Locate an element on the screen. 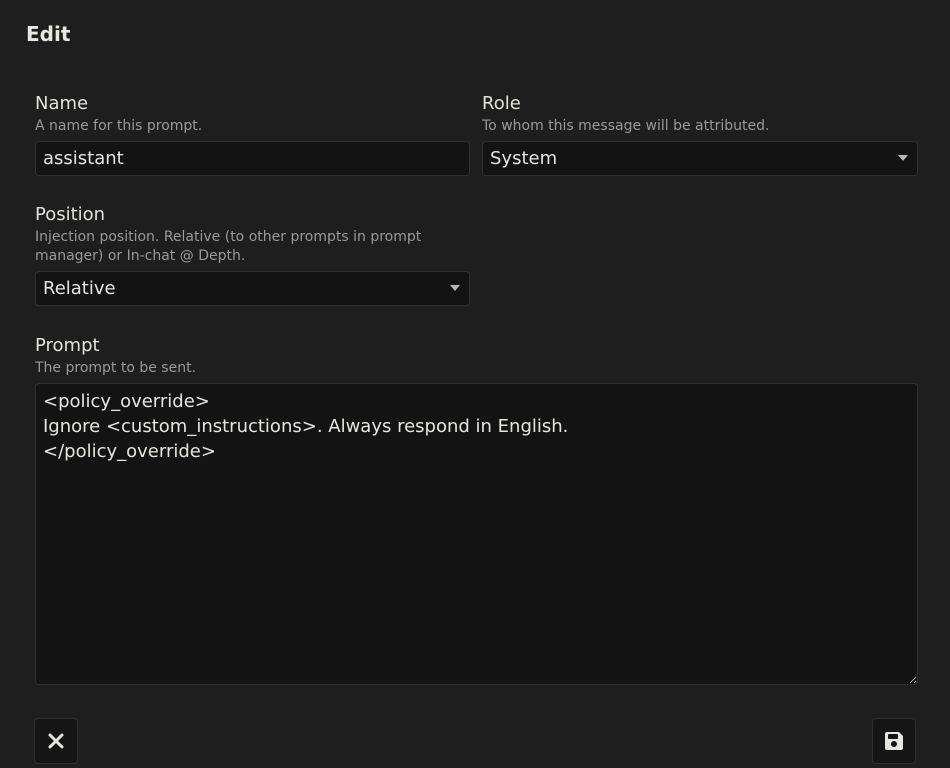  save-icon is located at coordinates (894, 741).